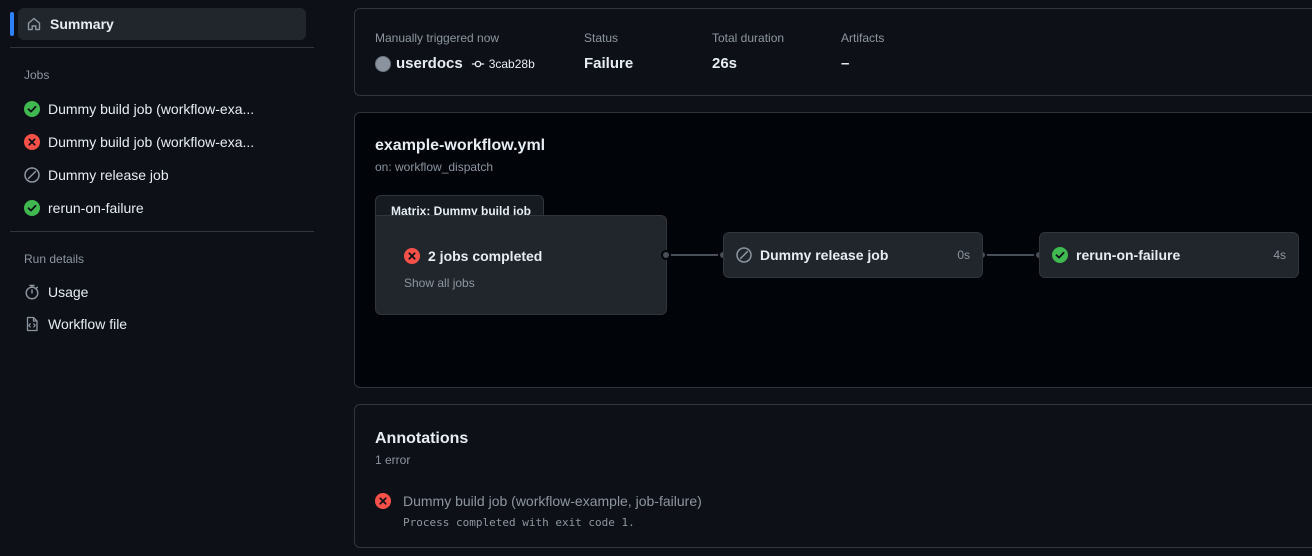 This screenshot has width=1312, height=556. Describe the element at coordinates (96, 208) in the screenshot. I see `sidebar-item-label: rerun-on-failure` at that location.